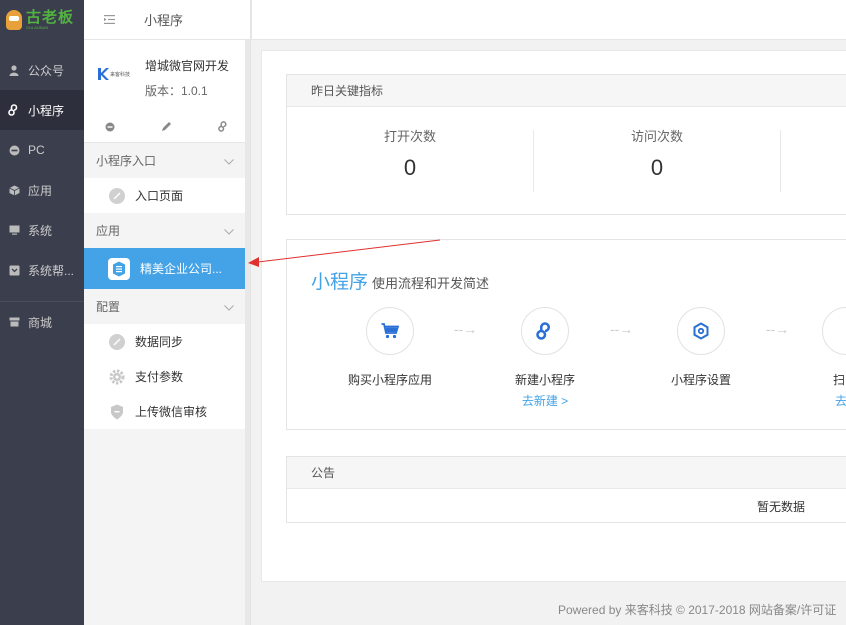 The width and height of the screenshot is (846, 625). What do you see at coordinates (117, 377) in the screenshot?
I see `gear-icon` at bounding box center [117, 377].